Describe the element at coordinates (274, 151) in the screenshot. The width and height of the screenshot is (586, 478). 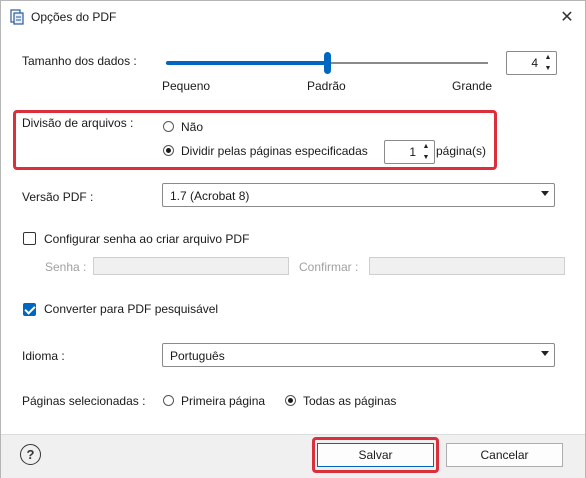
I see `radio-split-pages-label: Dividir pelas páginas especificadas` at that location.